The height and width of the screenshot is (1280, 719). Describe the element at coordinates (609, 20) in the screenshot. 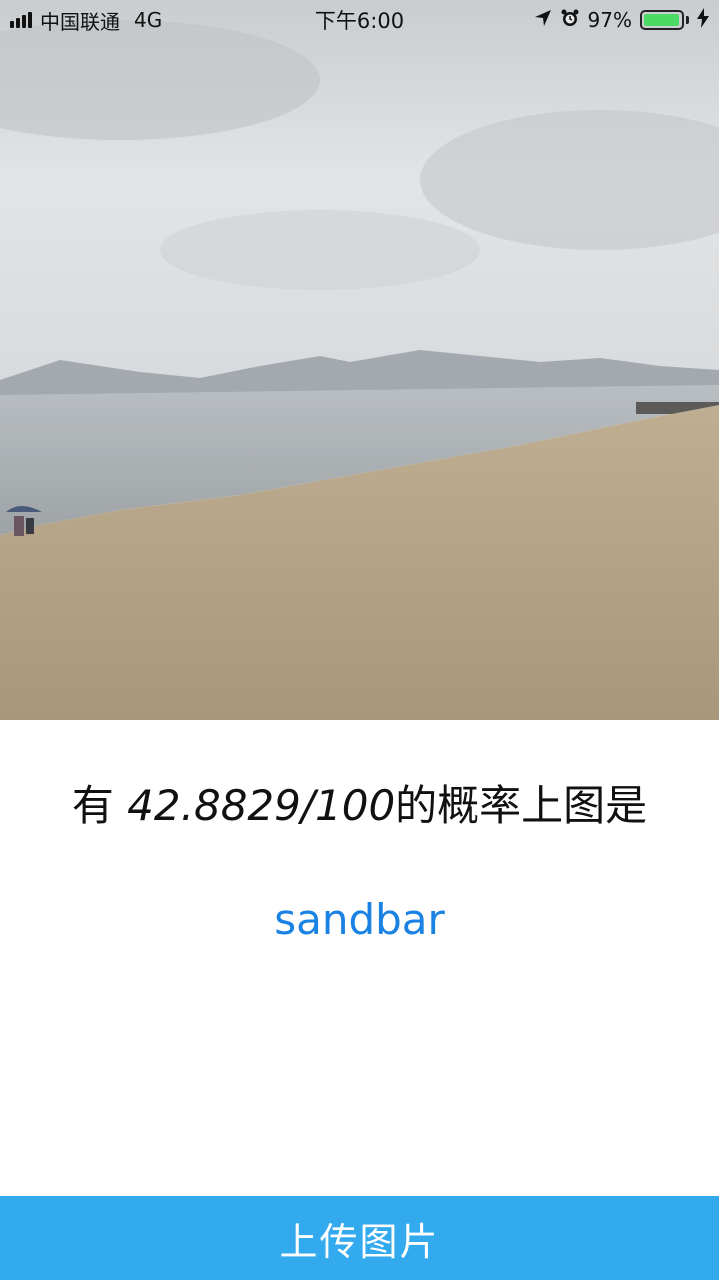

I see `battery-percent: 97%` at that location.